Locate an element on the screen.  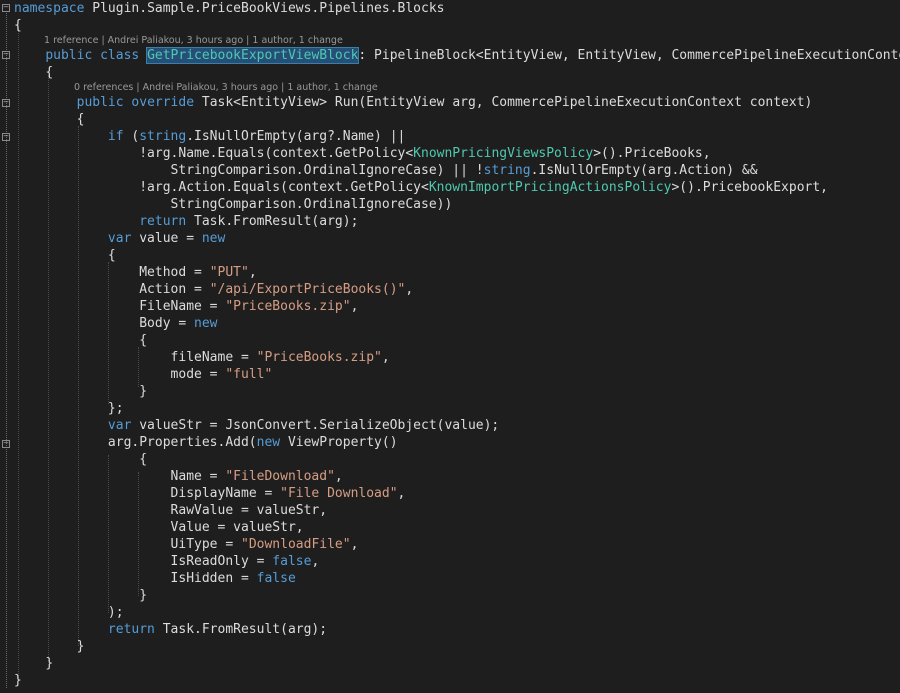
highlighted-class-name: GetPricebookExportViewBlock is located at coordinates (253, 55).